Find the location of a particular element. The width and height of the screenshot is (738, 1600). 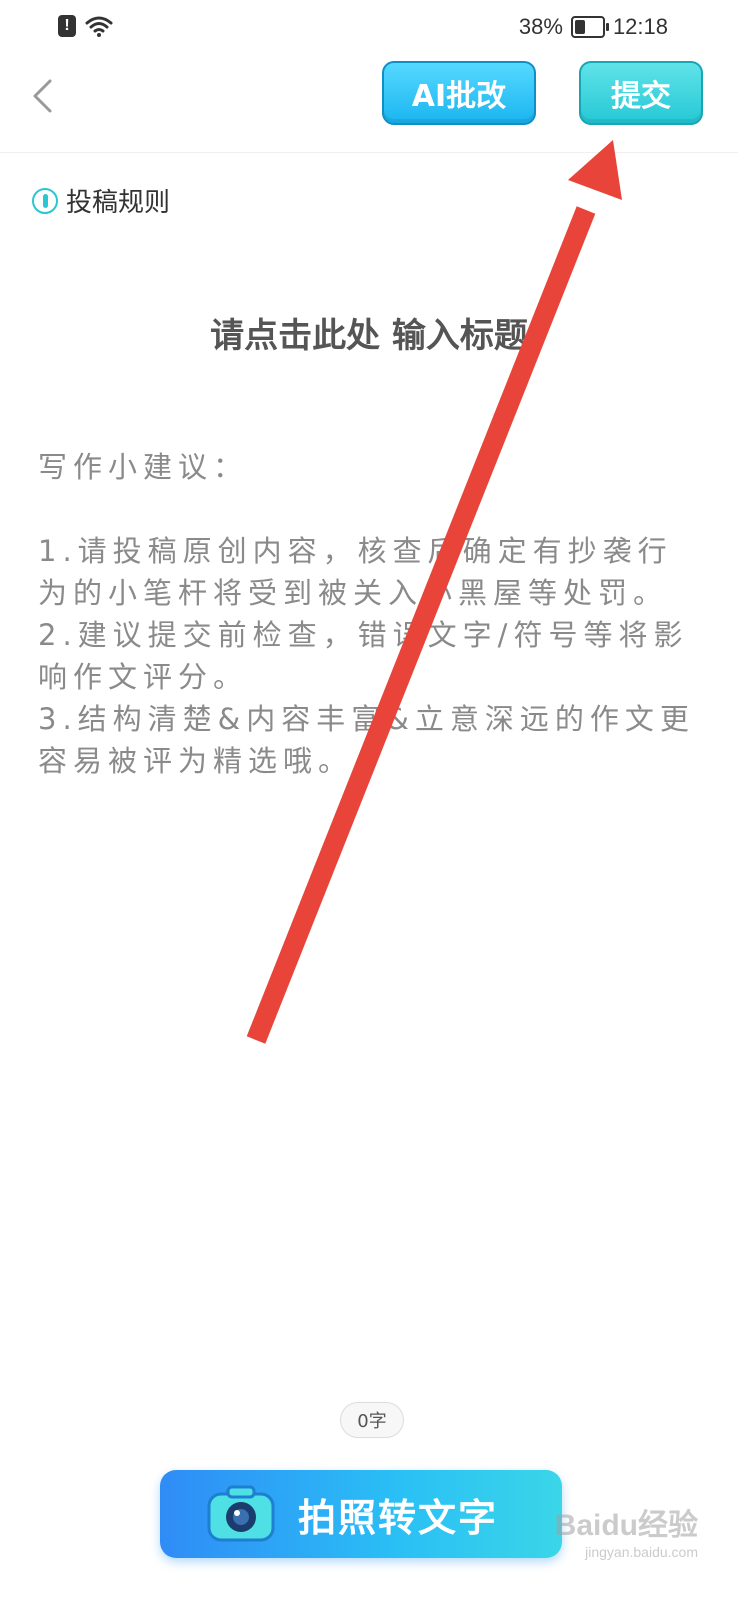

tip-item: 3.结构清楚&内容丰富&立意深远的作文更容易被评为精选哦。 is located at coordinates (366, 740).